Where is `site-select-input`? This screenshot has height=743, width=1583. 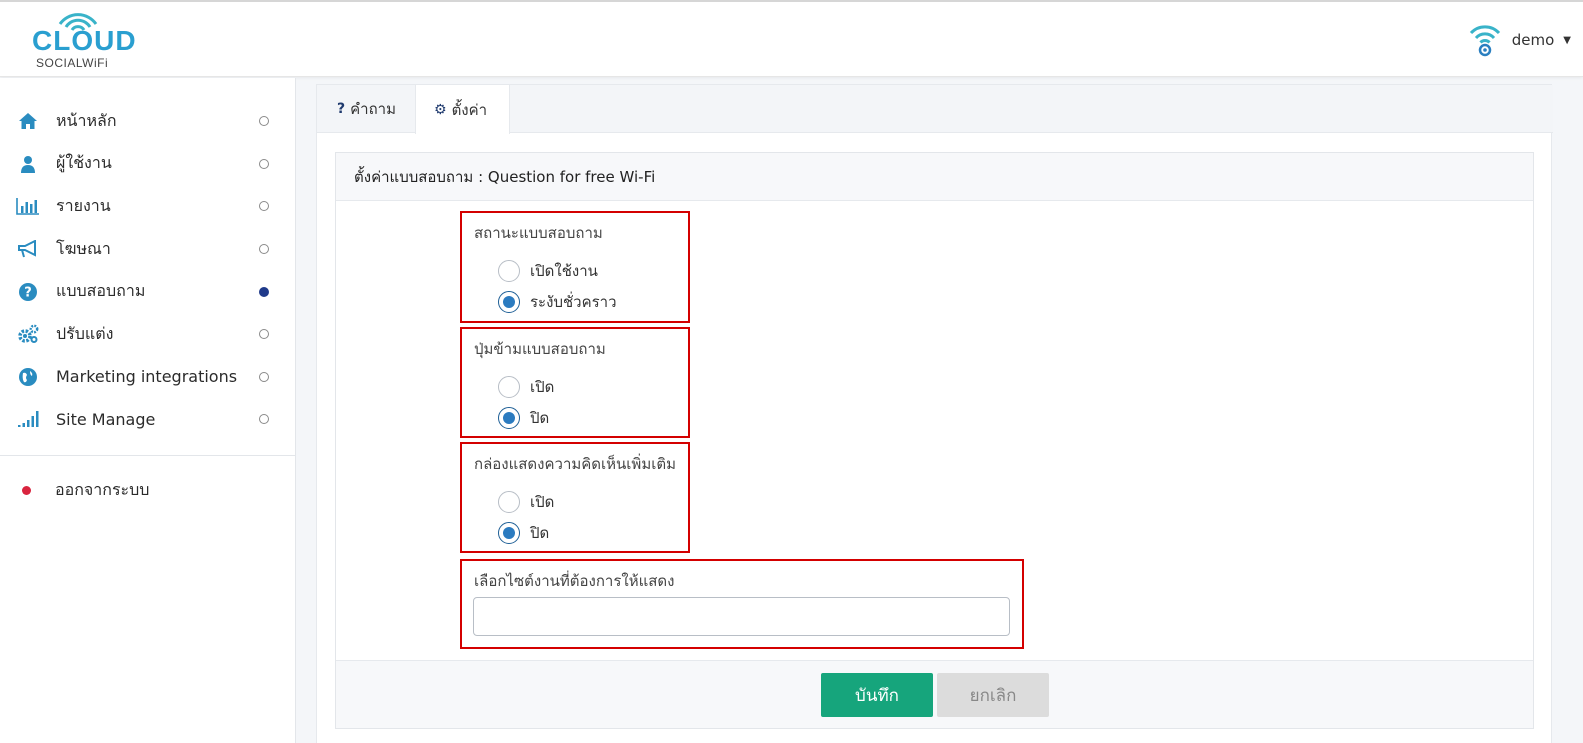
site-select-input is located at coordinates (741, 616).